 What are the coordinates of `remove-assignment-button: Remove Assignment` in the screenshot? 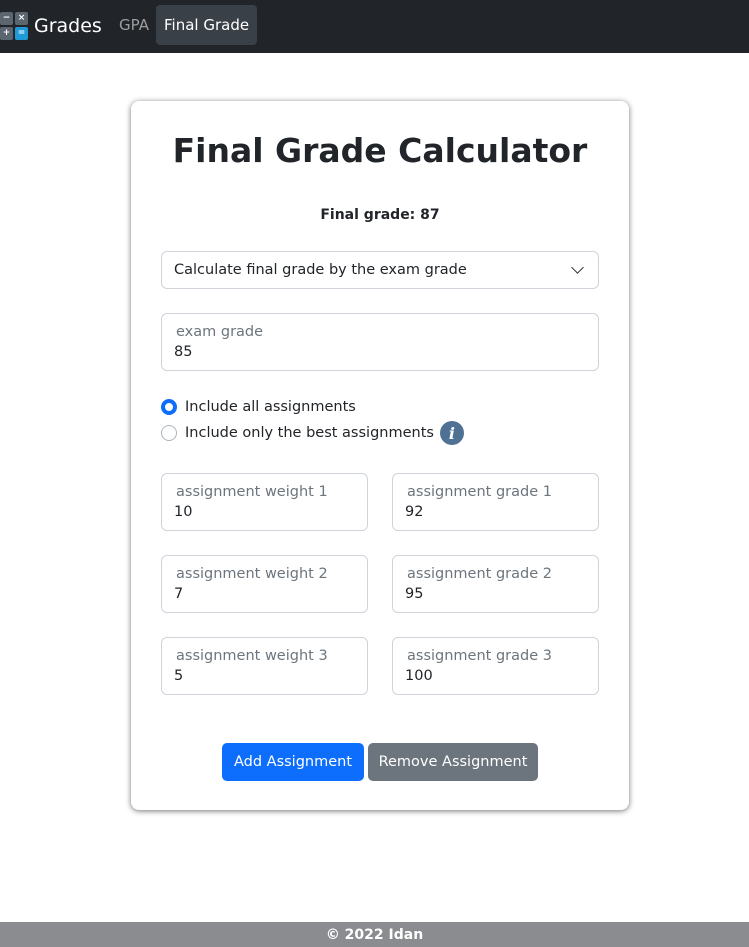 It's located at (453, 762).